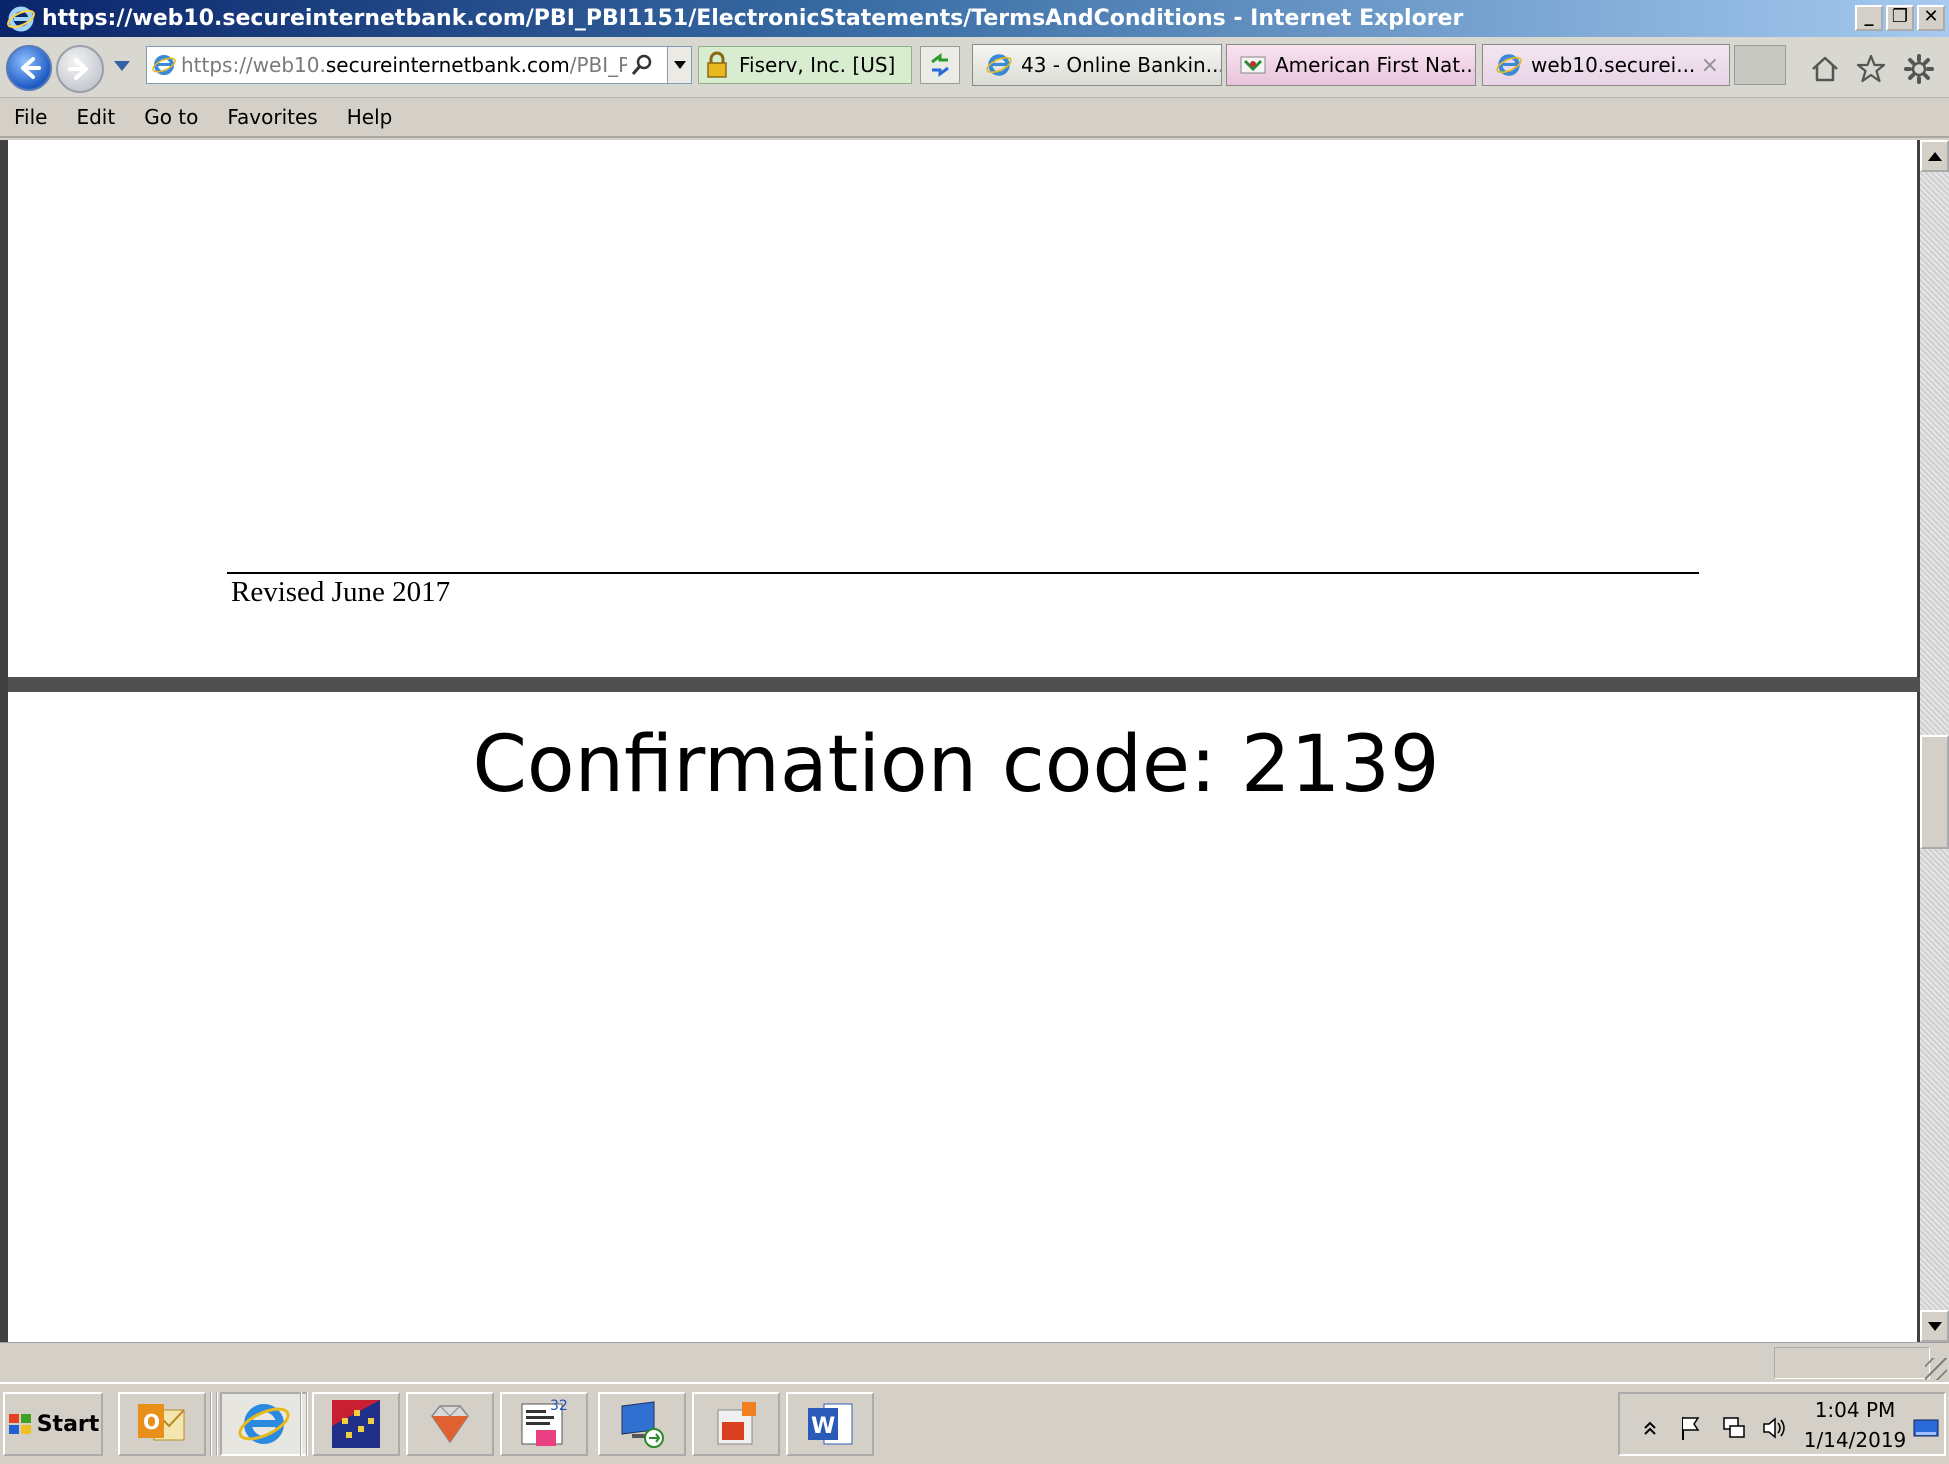 The width and height of the screenshot is (1949, 1464). I want to click on gem-app-taskbar-button, so click(450, 1424).